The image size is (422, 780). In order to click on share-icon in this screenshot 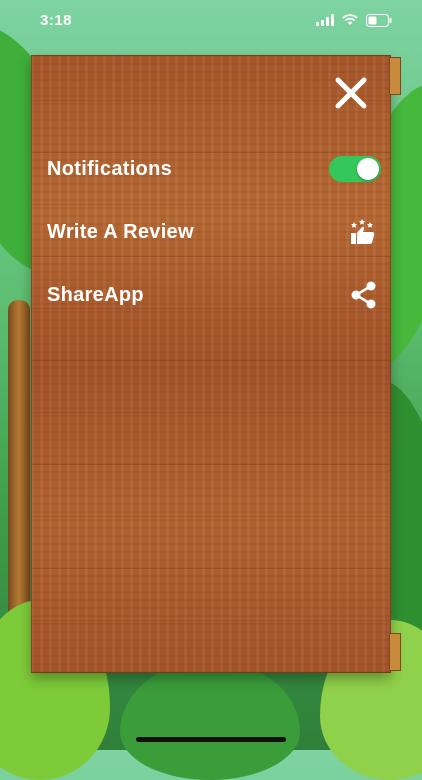, I will do `click(364, 295)`.